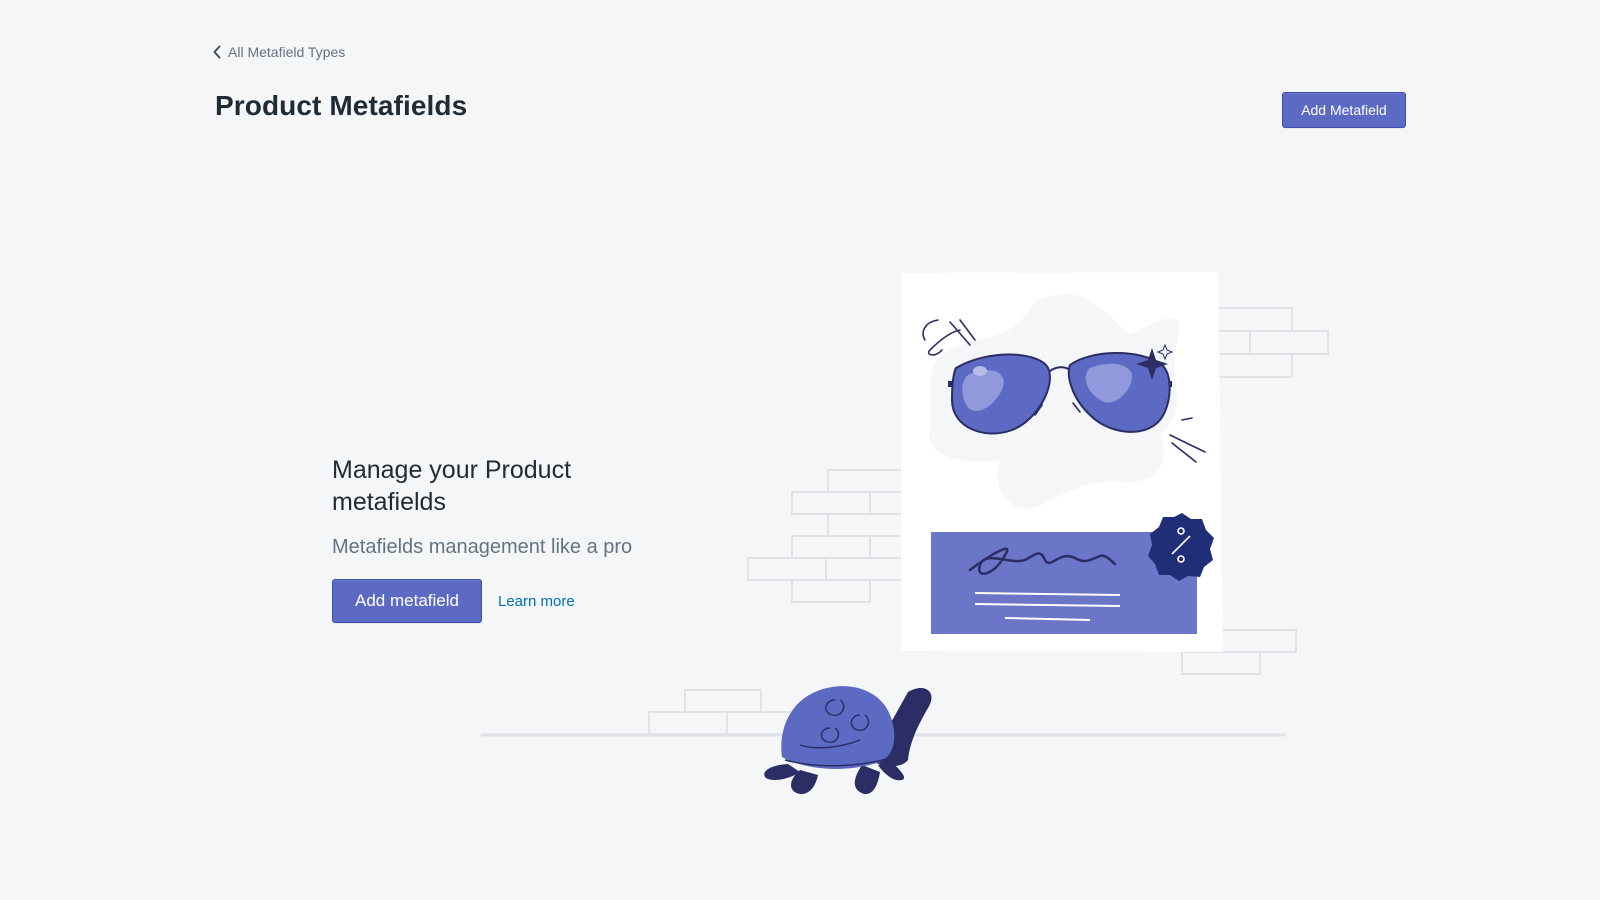 This screenshot has height=900, width=1600. I want to click on breadcrumb-label: All Metafield Types, so click(286, 52).